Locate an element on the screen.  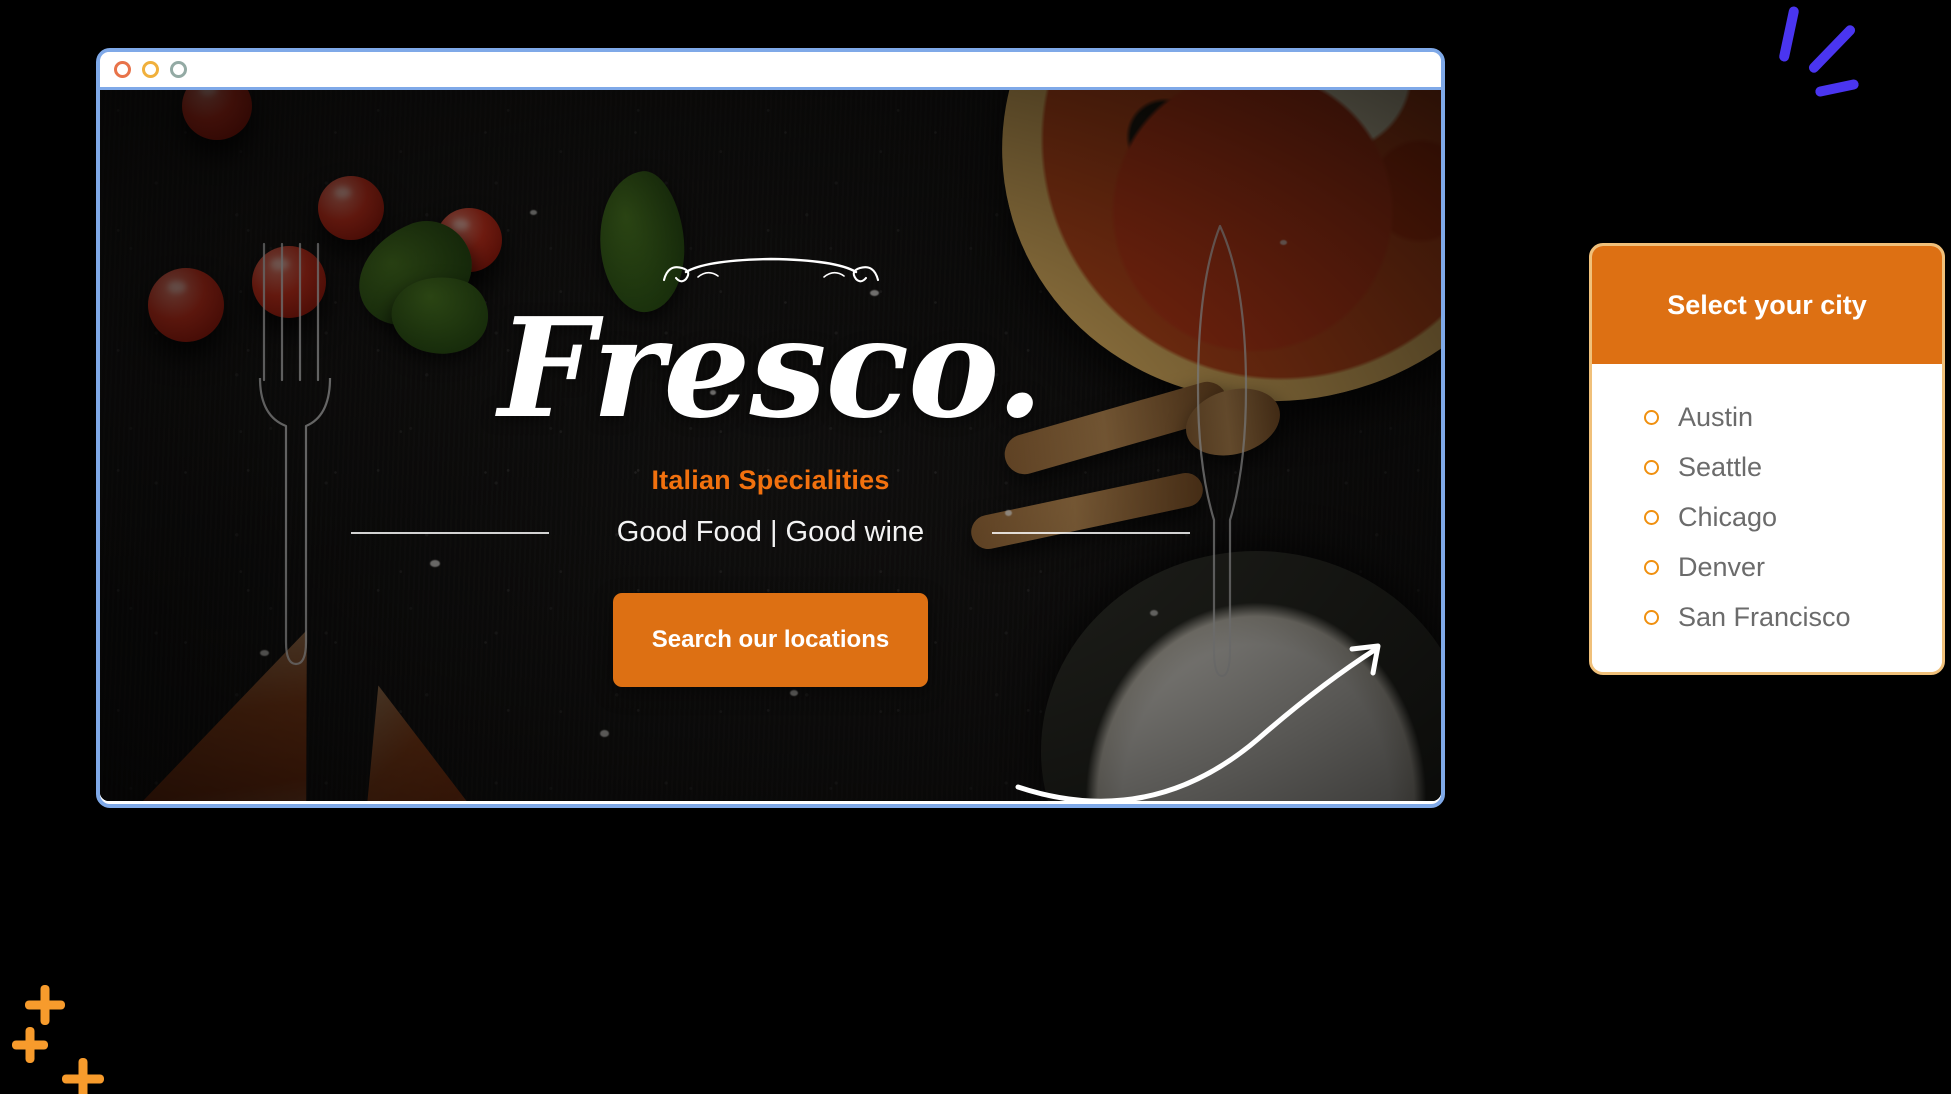
tagline-rule-left is located at coordinates (449, 532).